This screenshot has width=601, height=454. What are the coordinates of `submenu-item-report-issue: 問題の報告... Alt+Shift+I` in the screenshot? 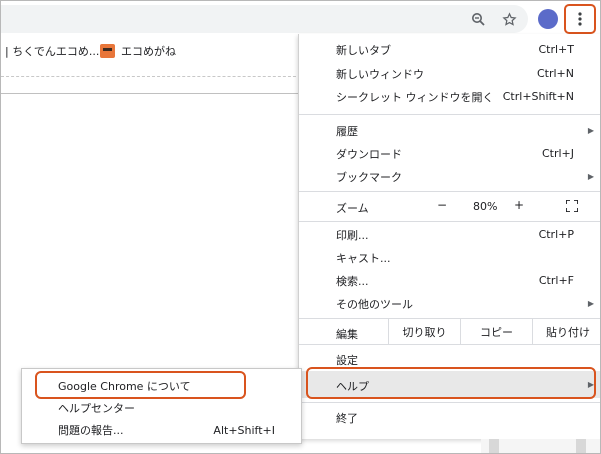 It's located at (162, 430).